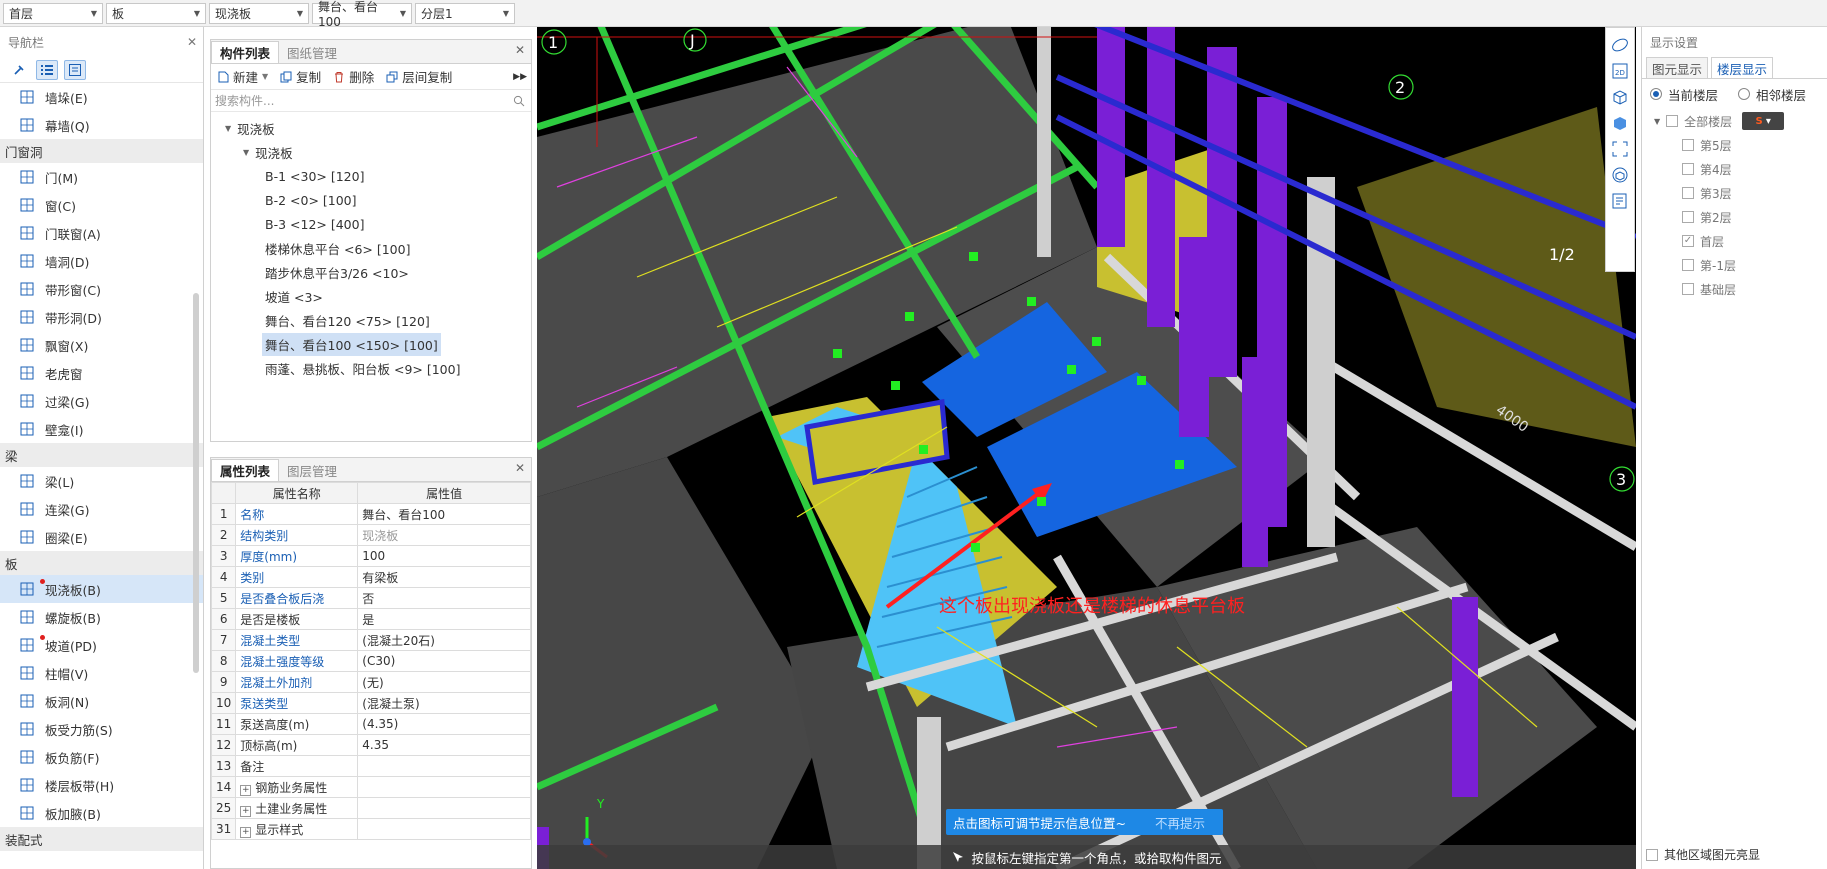  I want to click on tab-property-list: 属性列表, so click(245, 470).